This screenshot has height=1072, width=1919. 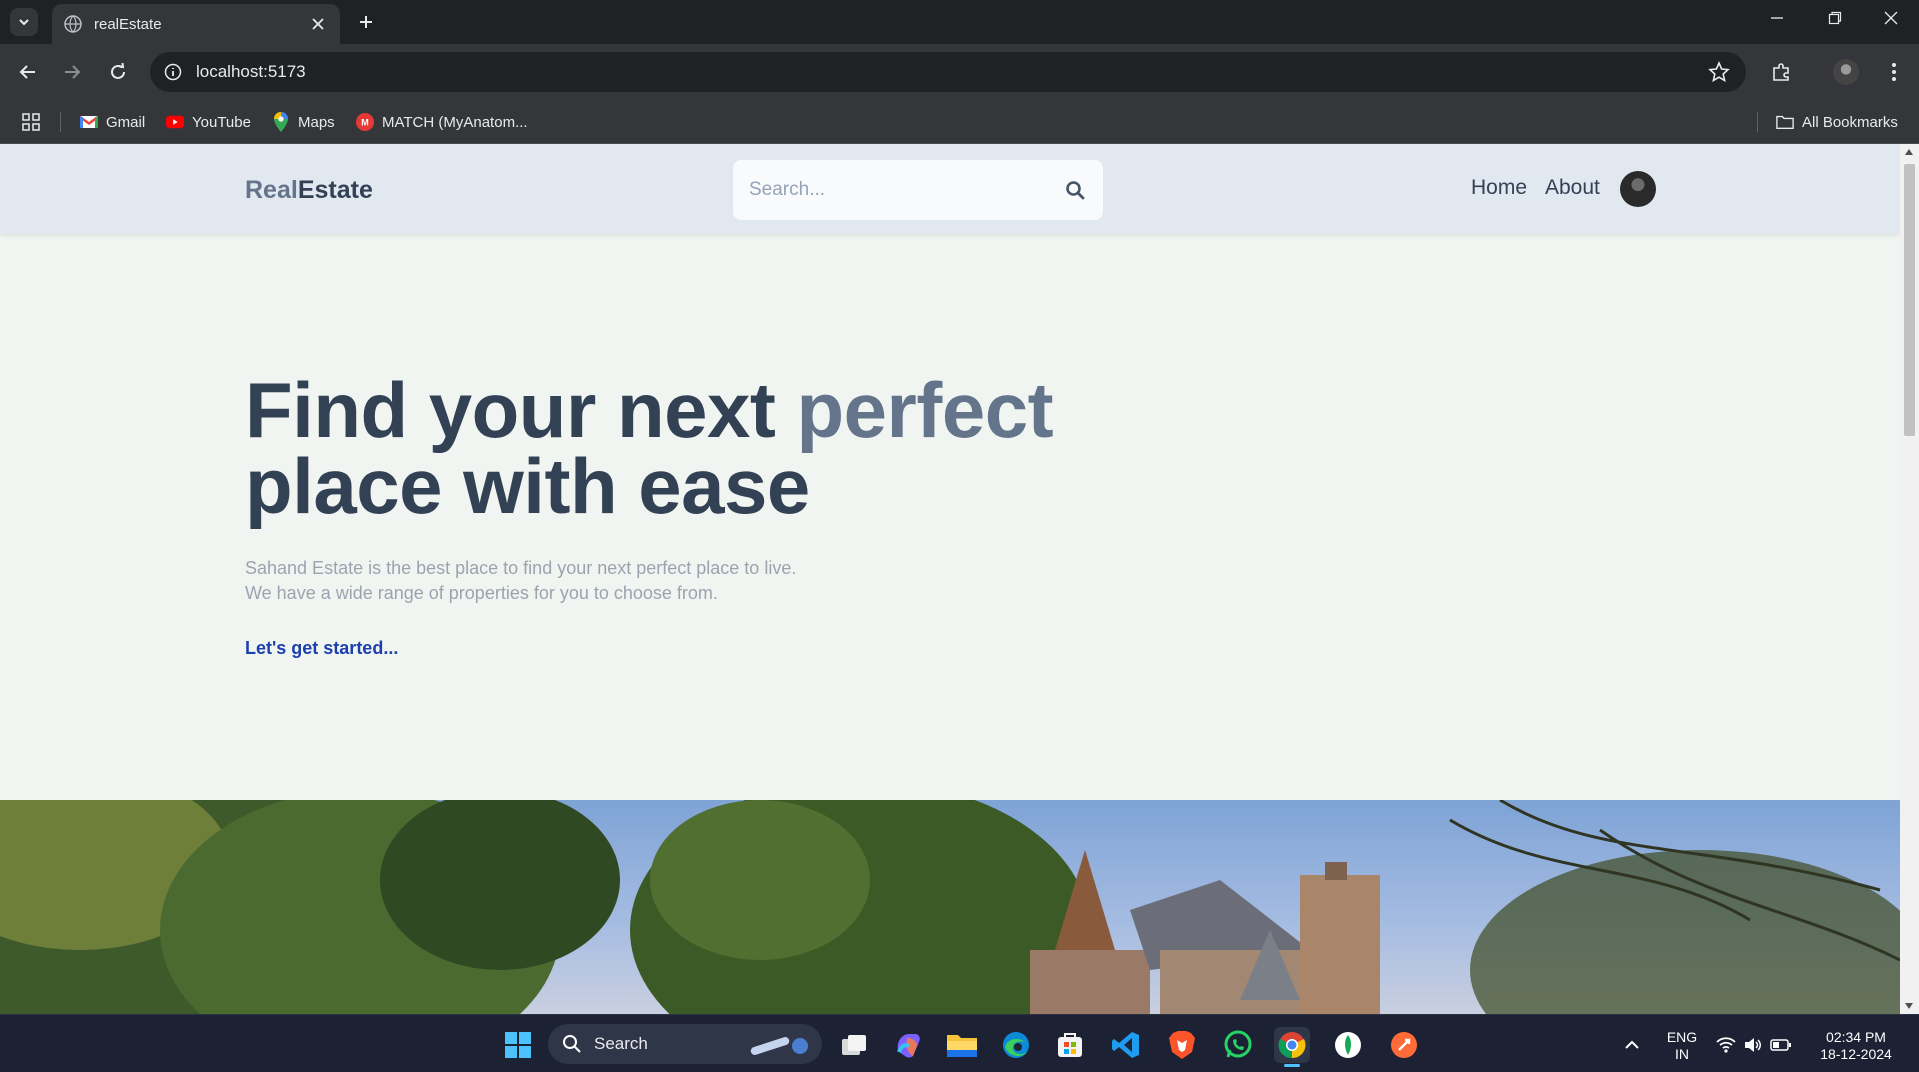 What do you see at coordinates (1348, 1045) in the screenshot?
I see `mongodb-compass-icon` at bounding box center [1348, 1045].